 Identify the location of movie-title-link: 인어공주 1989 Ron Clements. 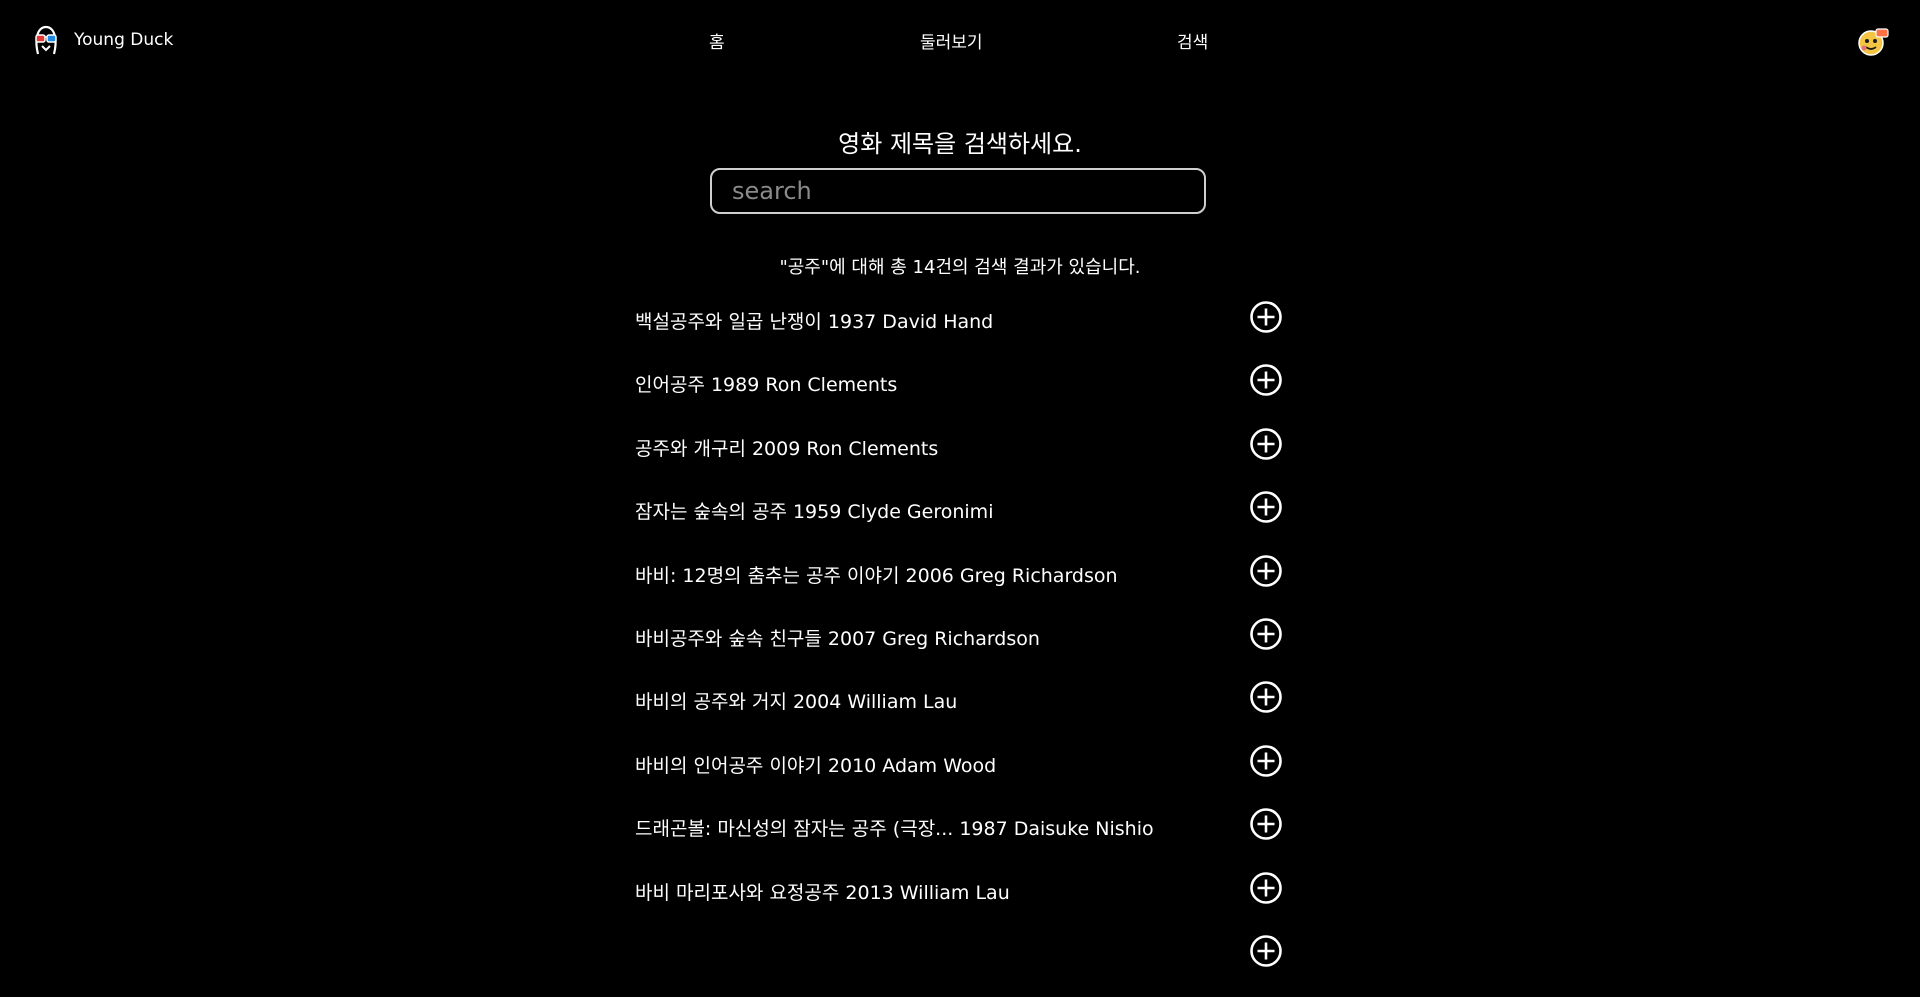
(766, 383).